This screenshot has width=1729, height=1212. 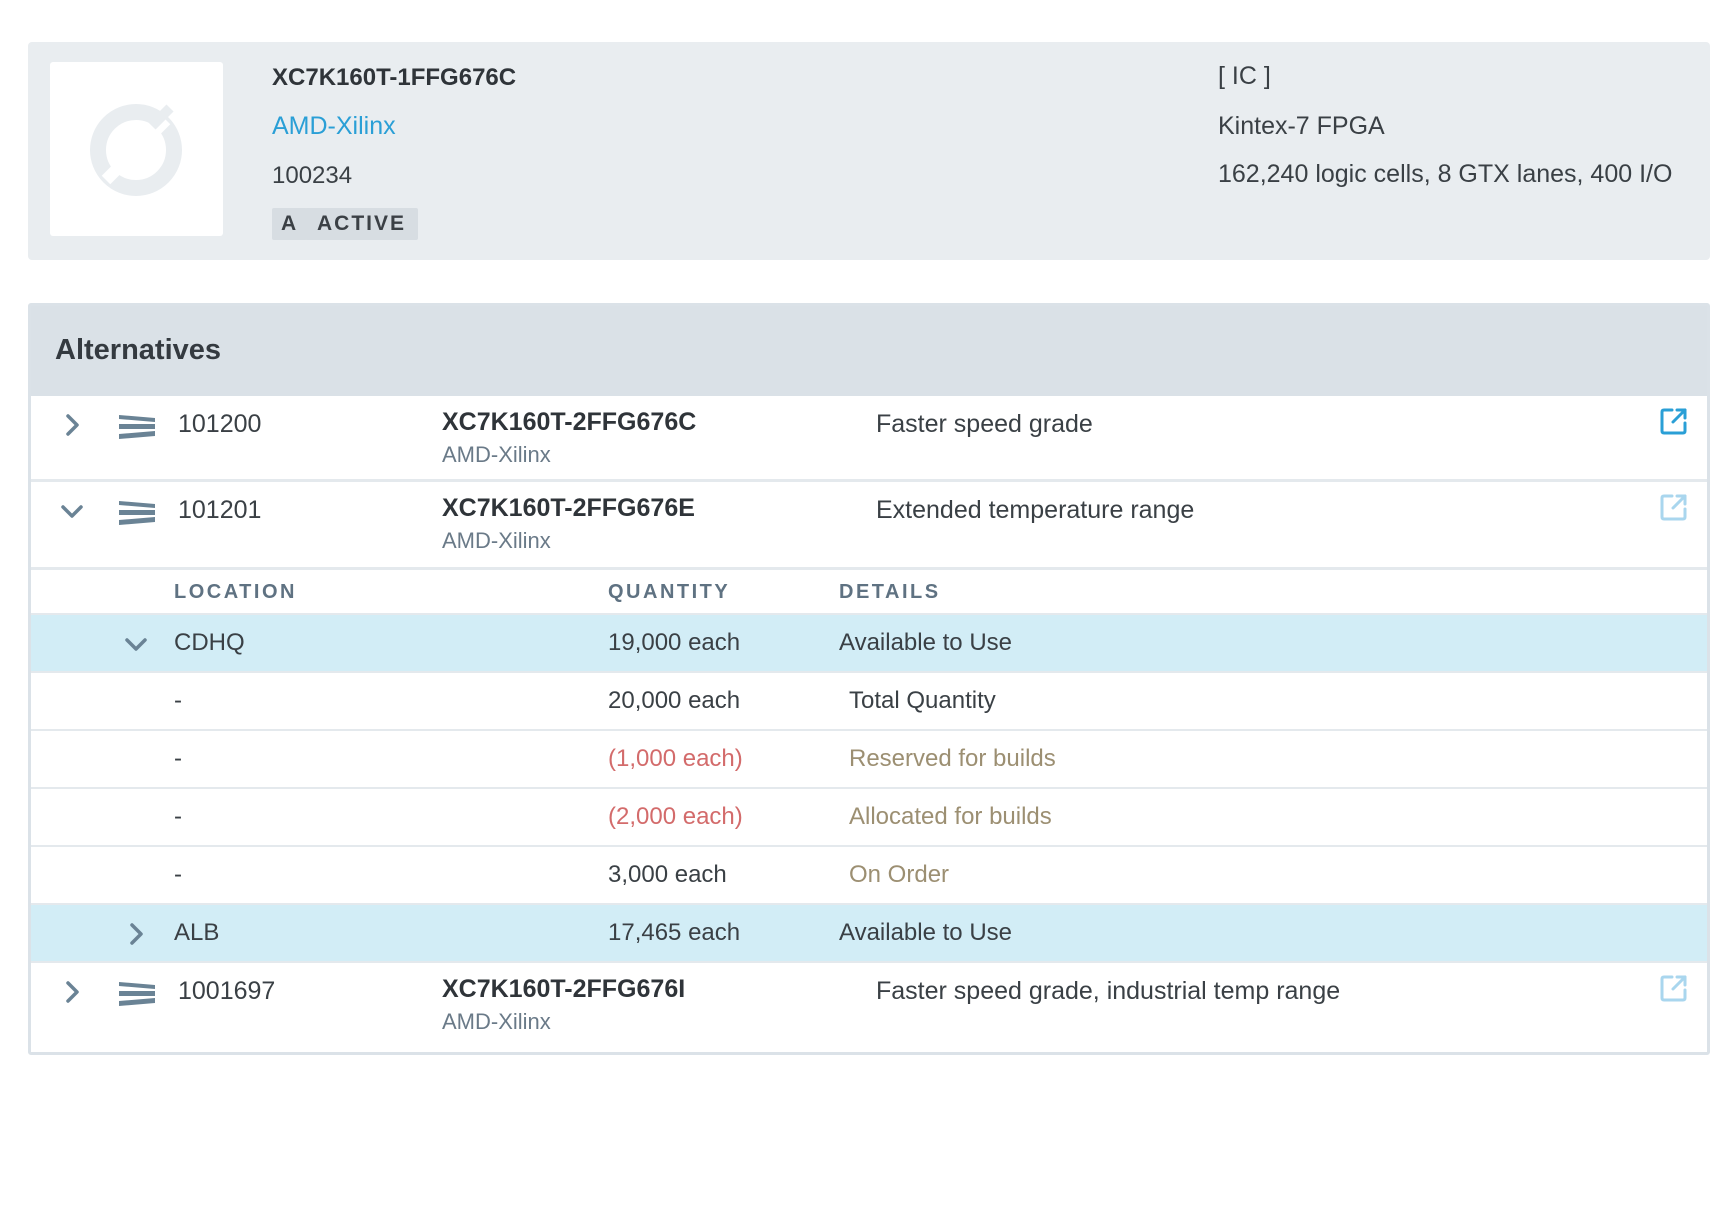 I want to click on breakdown-details: On Order, so click(x=899, y=874).